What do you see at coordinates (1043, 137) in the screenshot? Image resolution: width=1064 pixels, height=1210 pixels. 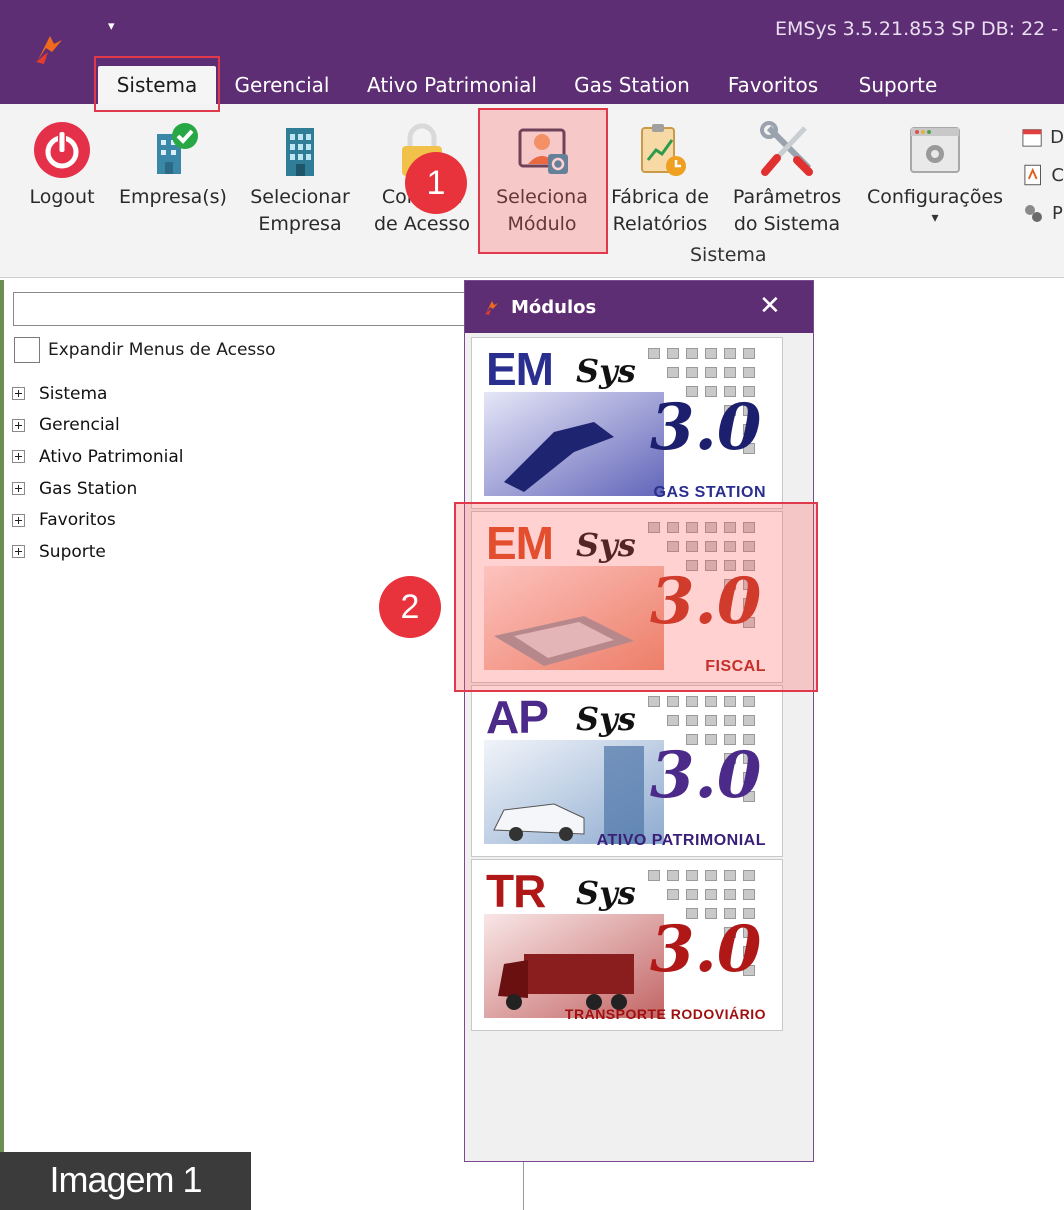 I see `small-item-calendar: D` at bounding box center [1043, 137].